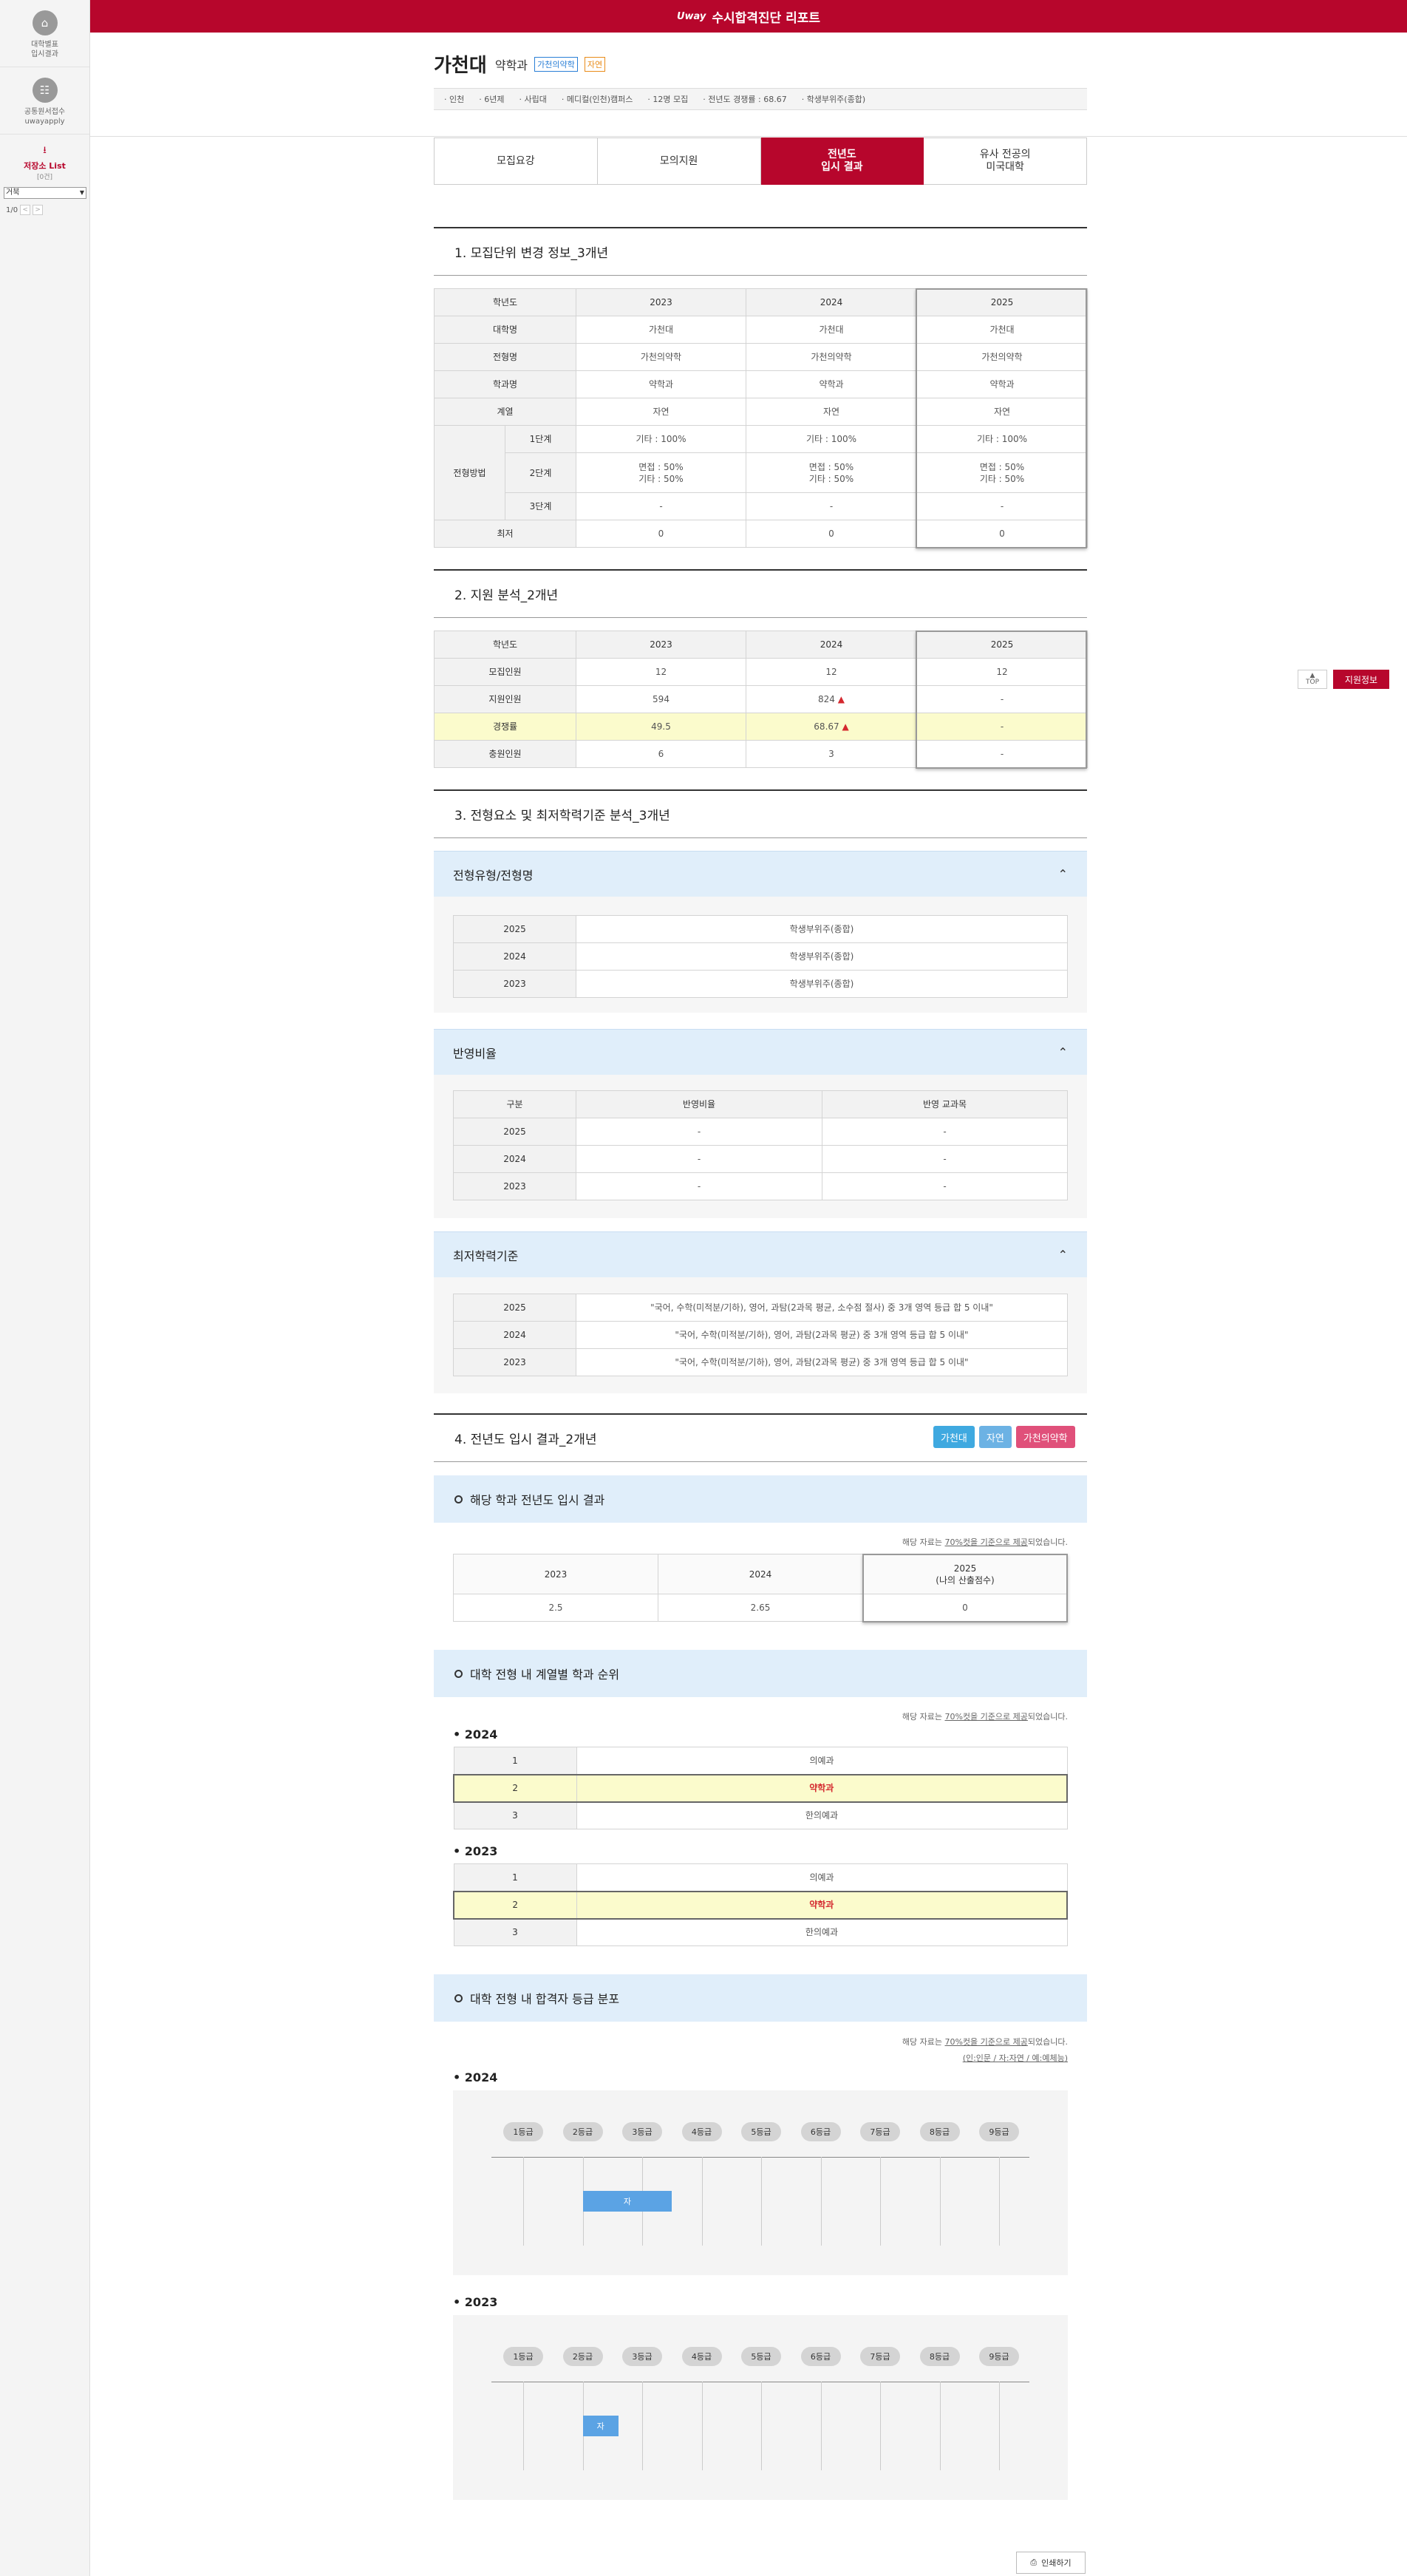 The height and width of the screenshot is (2576, 1407). I want to click on grade-axis-line, so click(760, 2157).